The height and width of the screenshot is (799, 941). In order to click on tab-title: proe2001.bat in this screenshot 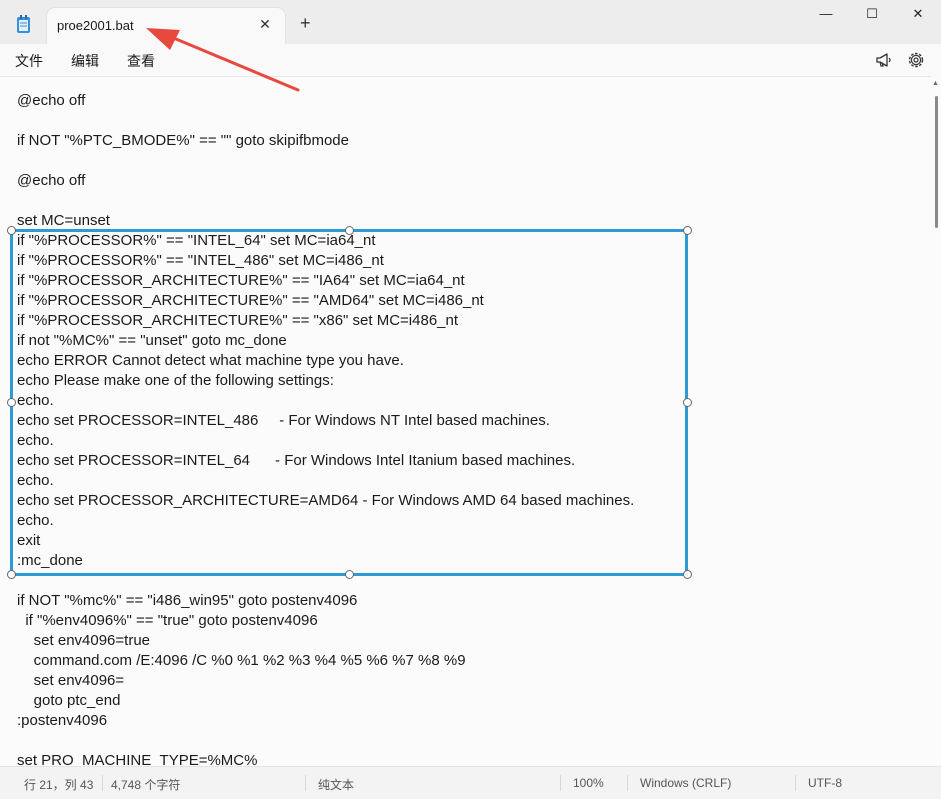, I will do `click(95, 25)`.